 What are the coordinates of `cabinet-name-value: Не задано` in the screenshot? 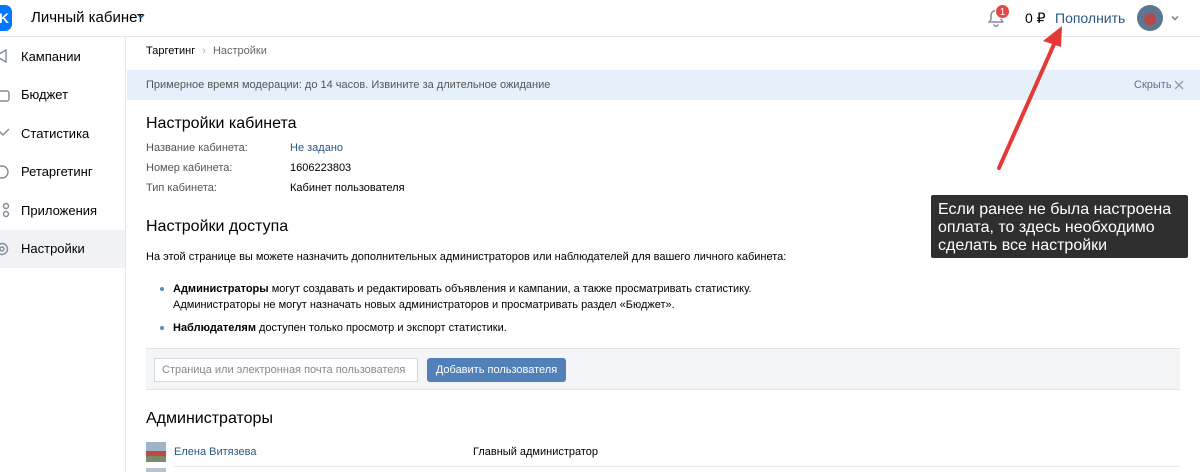 It's located at (316, 148).